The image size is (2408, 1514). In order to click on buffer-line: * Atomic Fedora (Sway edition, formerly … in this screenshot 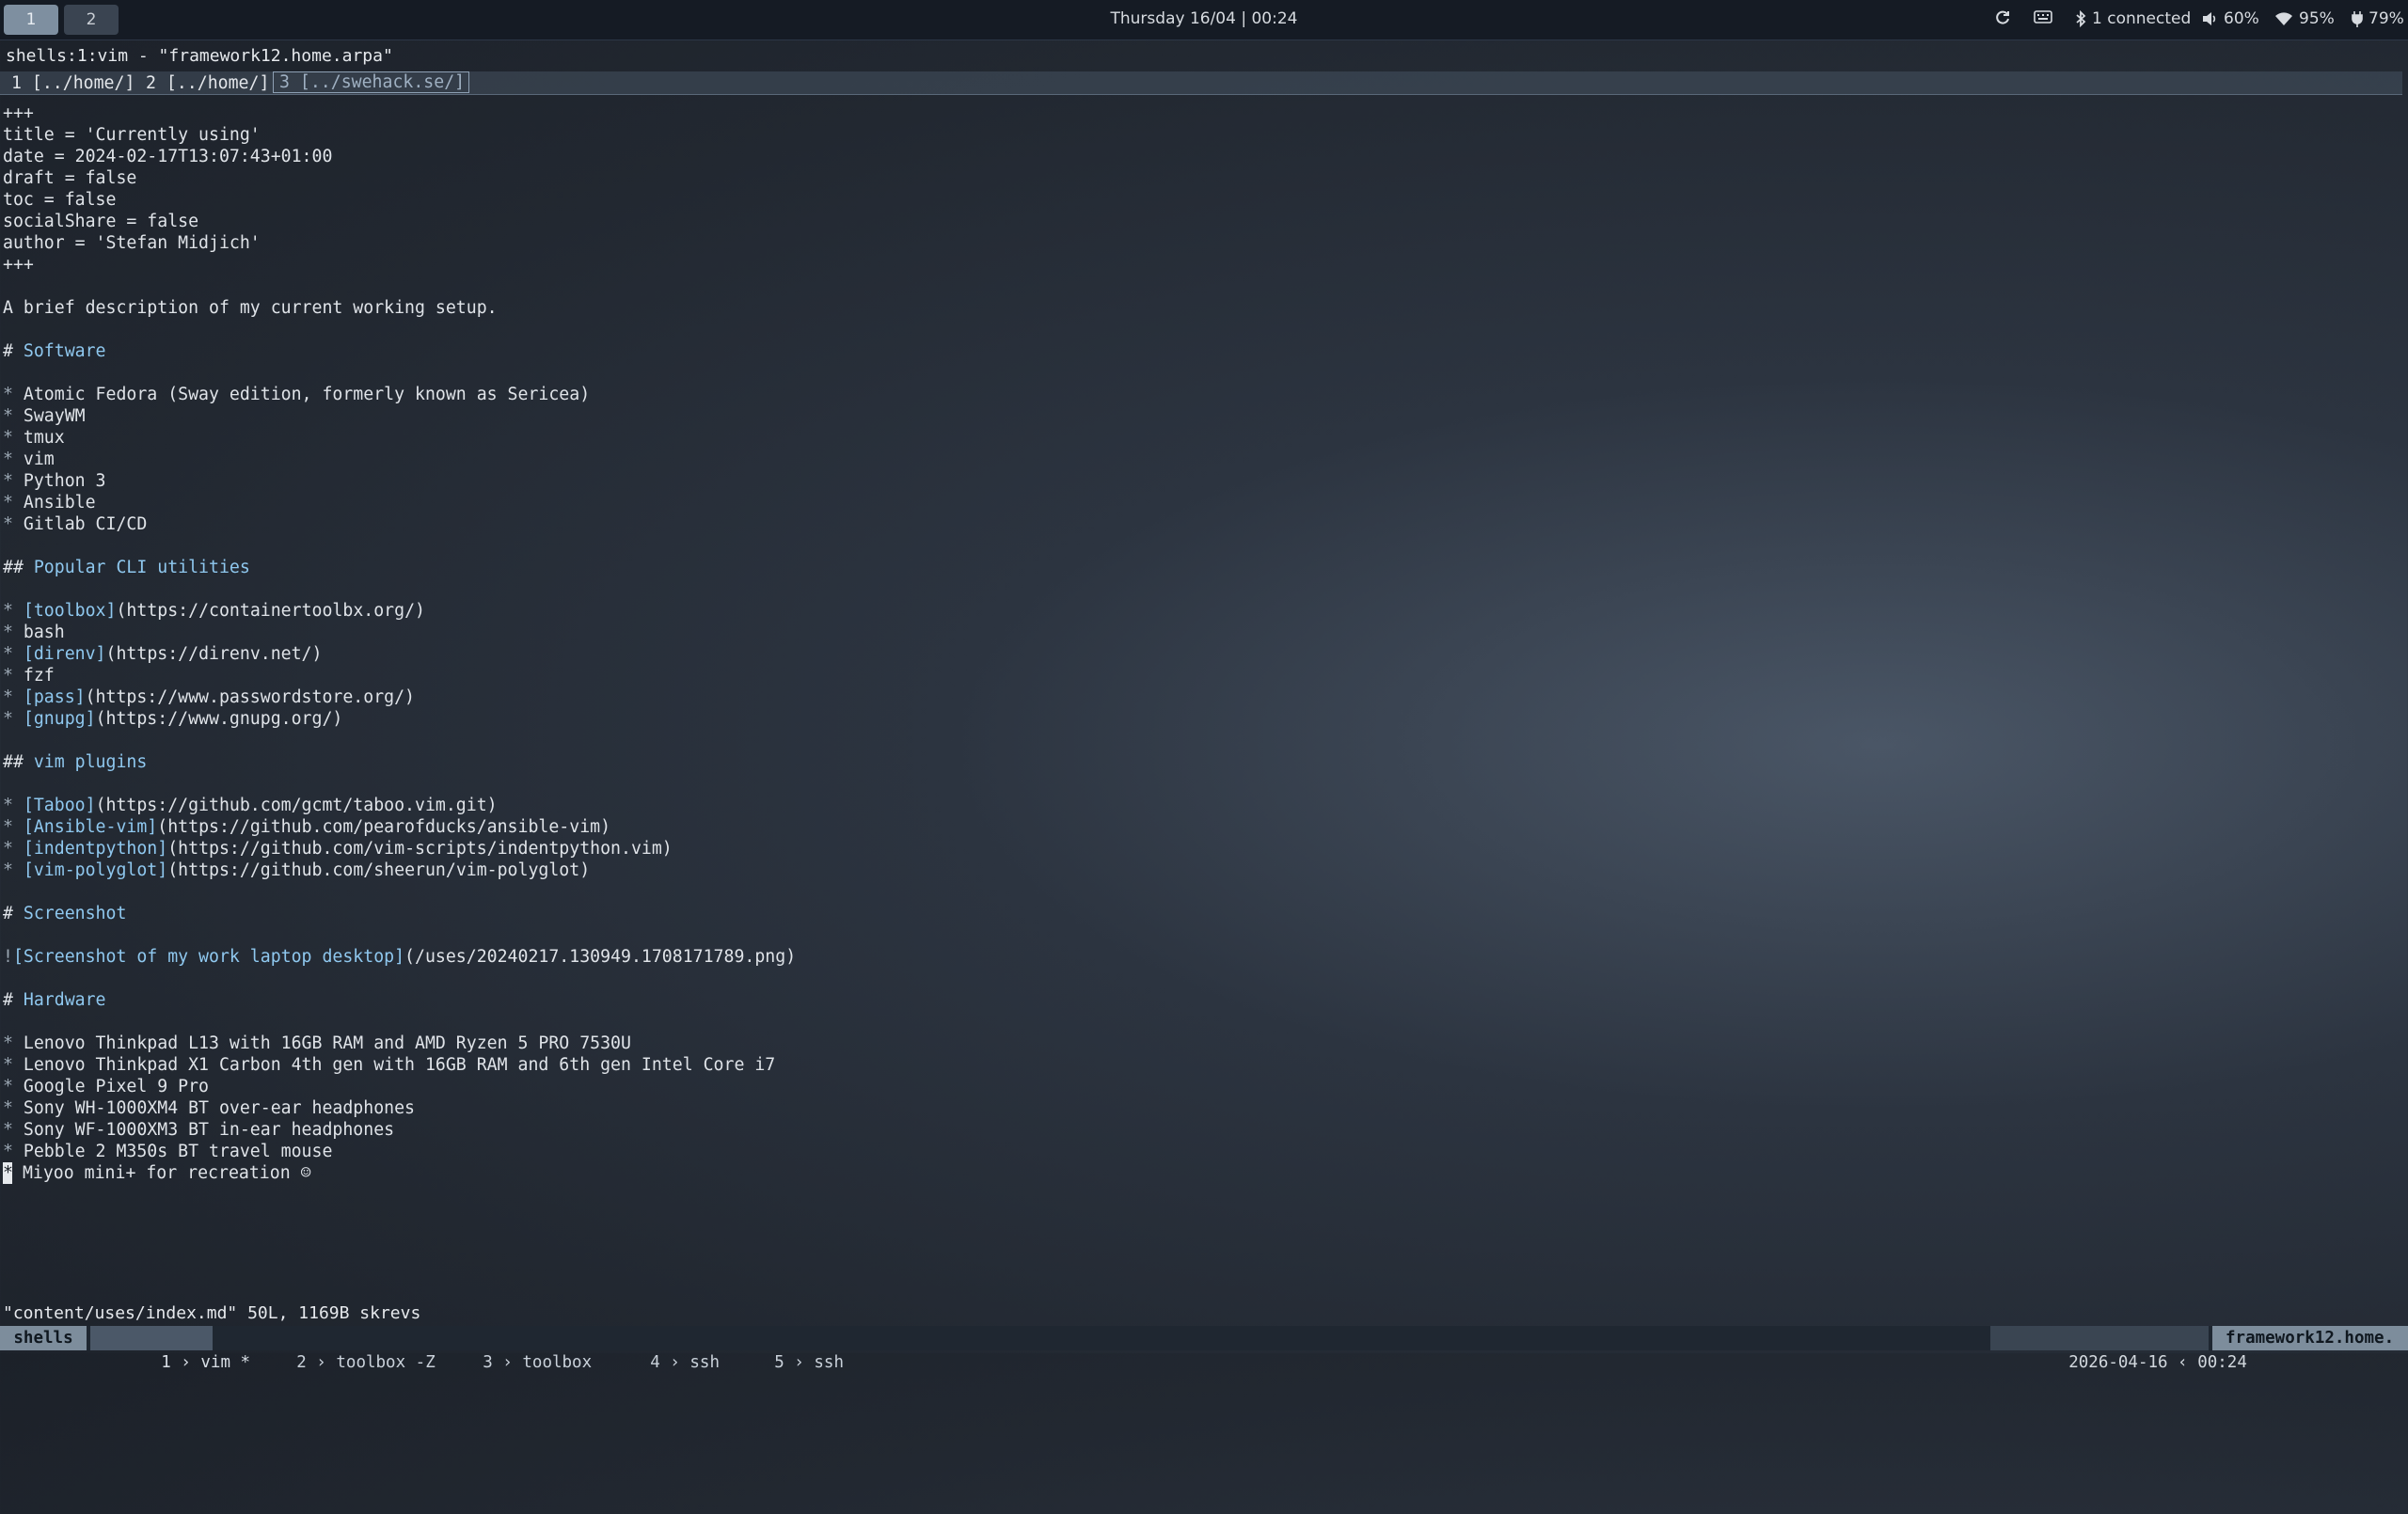, I will do `click(399, 394)`.